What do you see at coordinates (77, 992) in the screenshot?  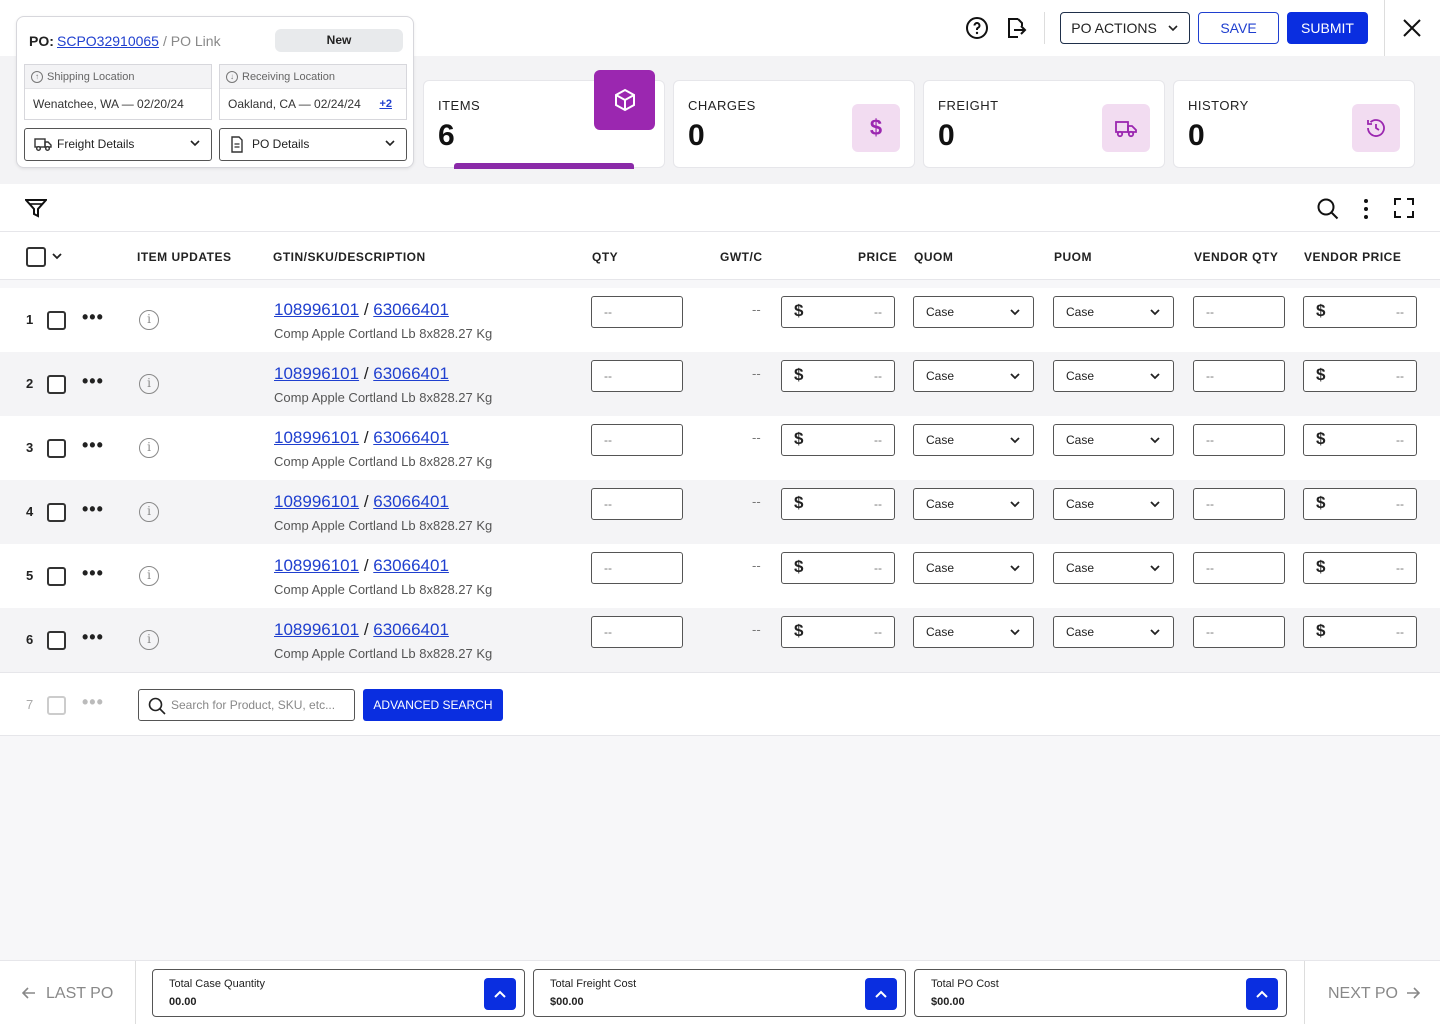 I see `last-po-button: LAST PO` at bounding box center [77, 992].